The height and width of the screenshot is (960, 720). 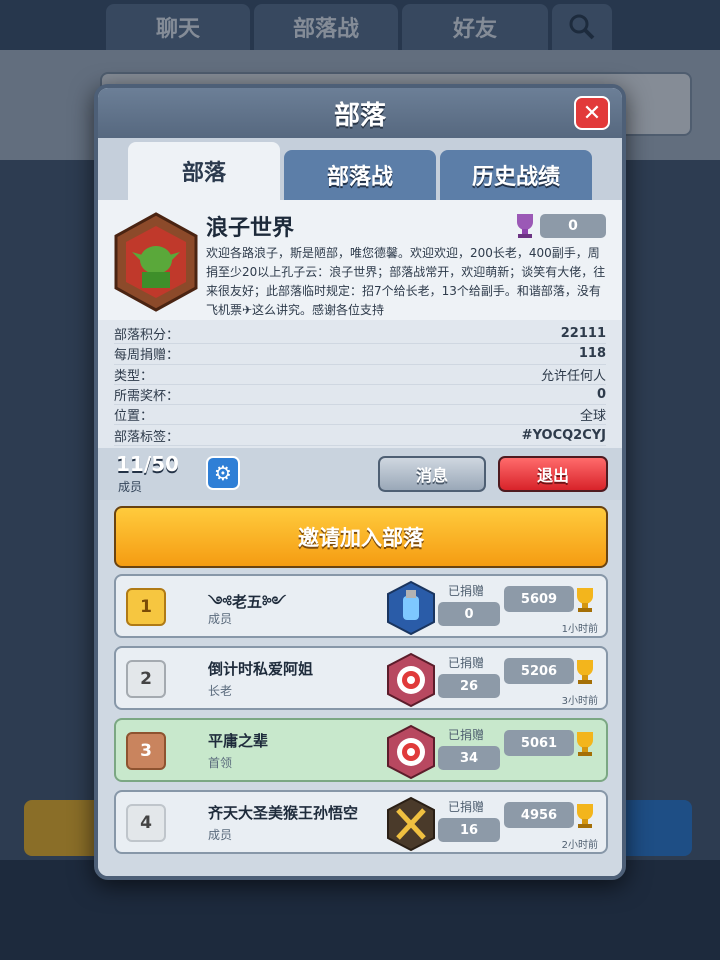 I want to click on donated-value: 34, so click(x=469, y=758).